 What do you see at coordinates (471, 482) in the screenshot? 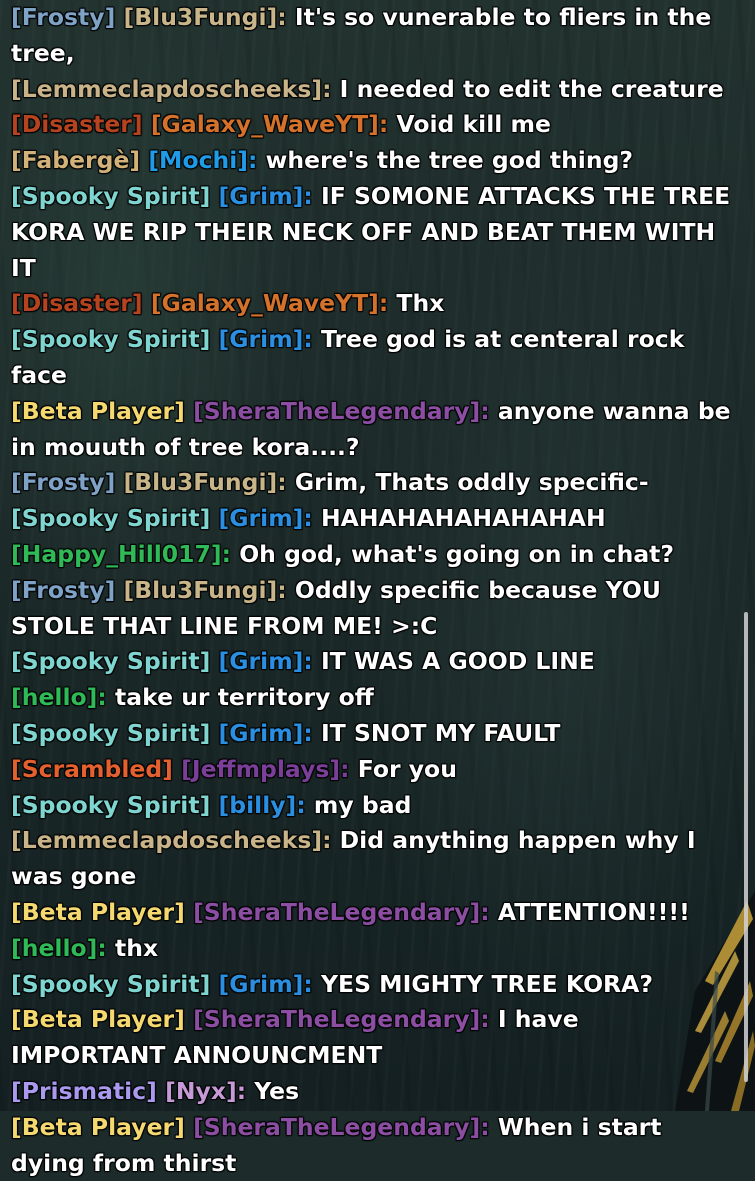
I see `chat-text: Grim, Thats oddly specific-` at bounding box center [471, 482].